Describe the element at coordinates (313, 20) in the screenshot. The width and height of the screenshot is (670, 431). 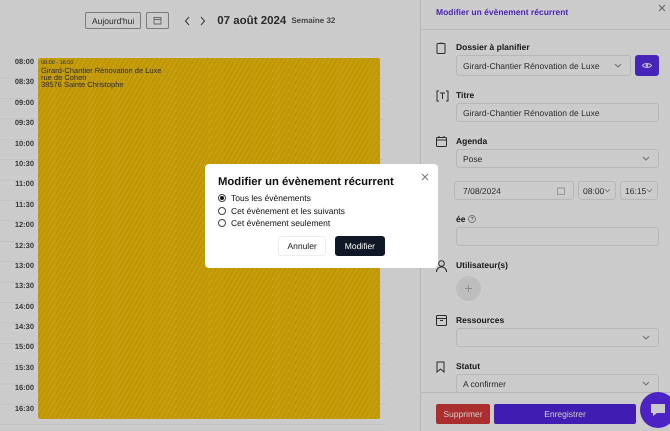
I see `week-number: Semaine 32` at that location.